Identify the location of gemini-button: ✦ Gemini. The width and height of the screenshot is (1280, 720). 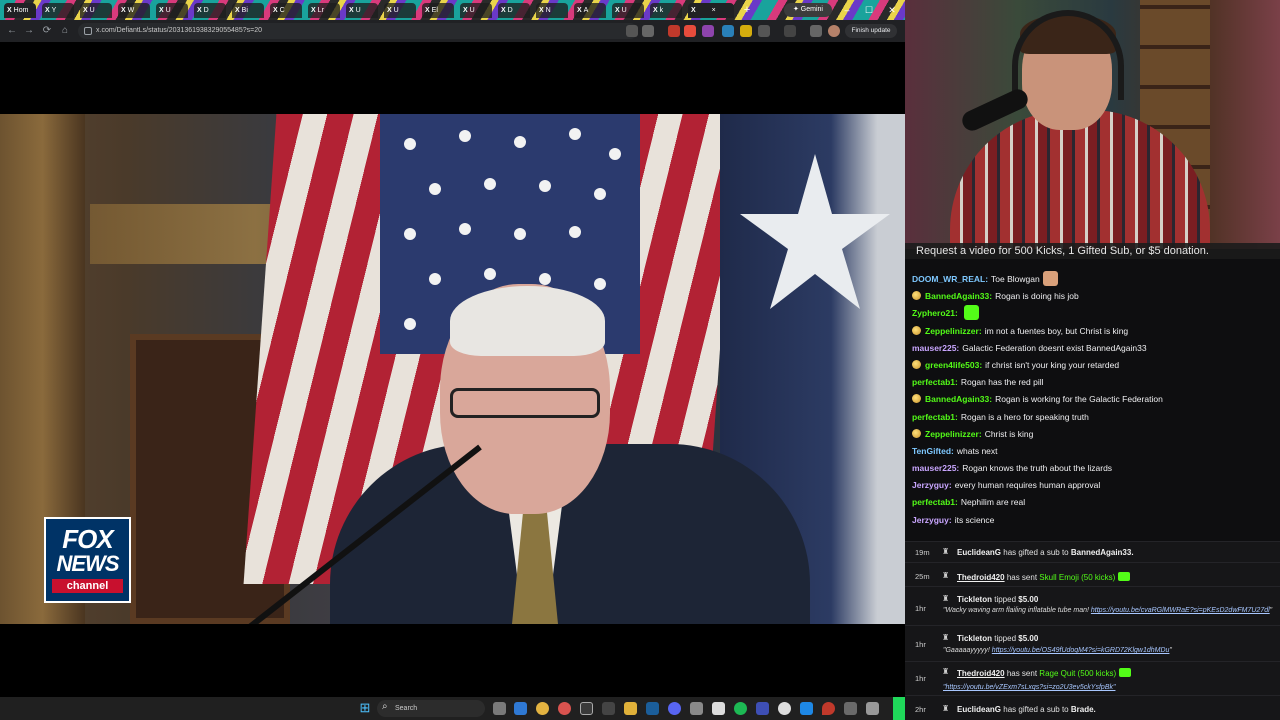
(808, 10).